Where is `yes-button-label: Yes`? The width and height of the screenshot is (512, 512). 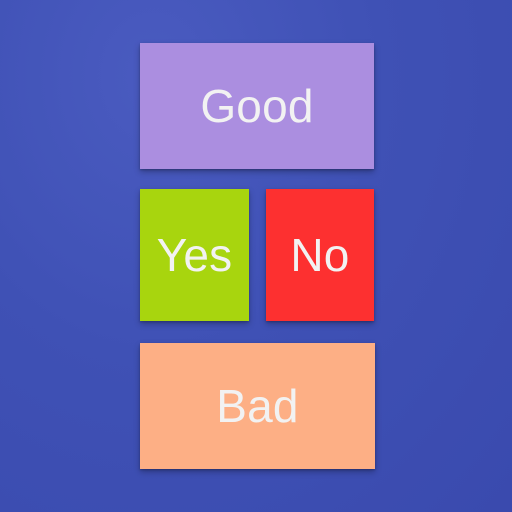 yes-button-label: Yes is located at coordinates (194, 255).